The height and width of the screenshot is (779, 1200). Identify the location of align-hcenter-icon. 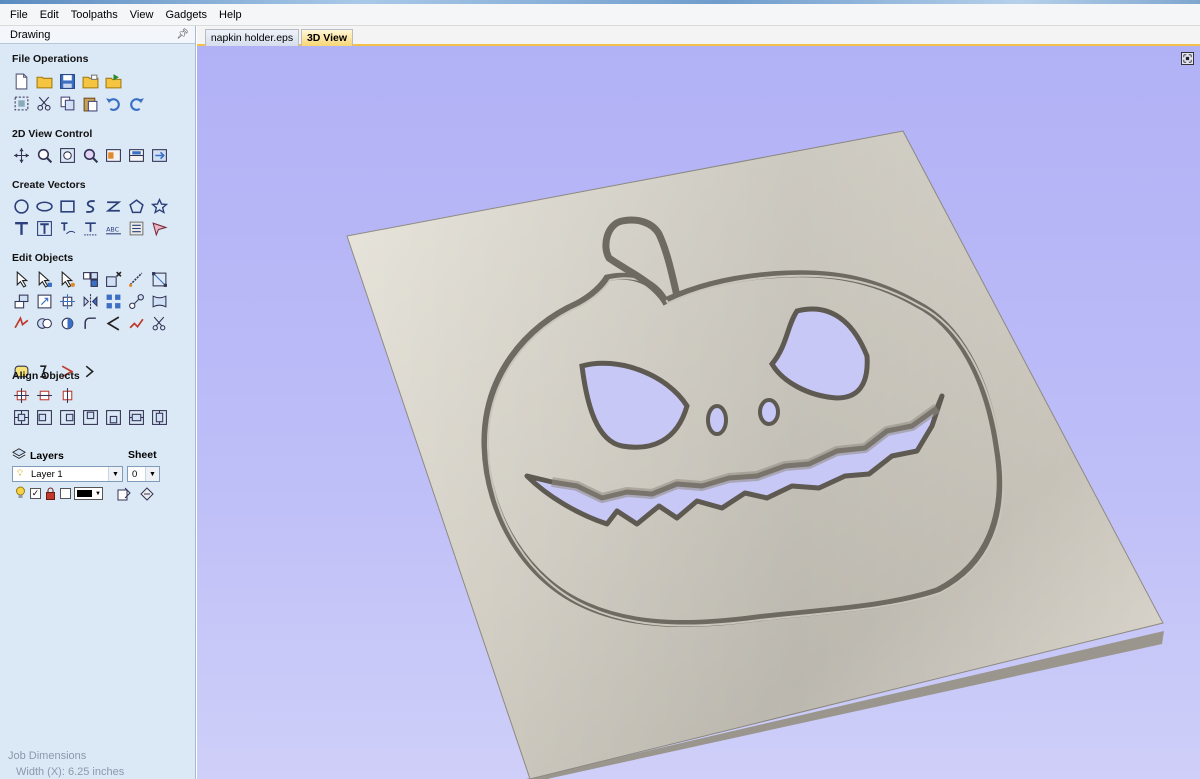
(67, 395).